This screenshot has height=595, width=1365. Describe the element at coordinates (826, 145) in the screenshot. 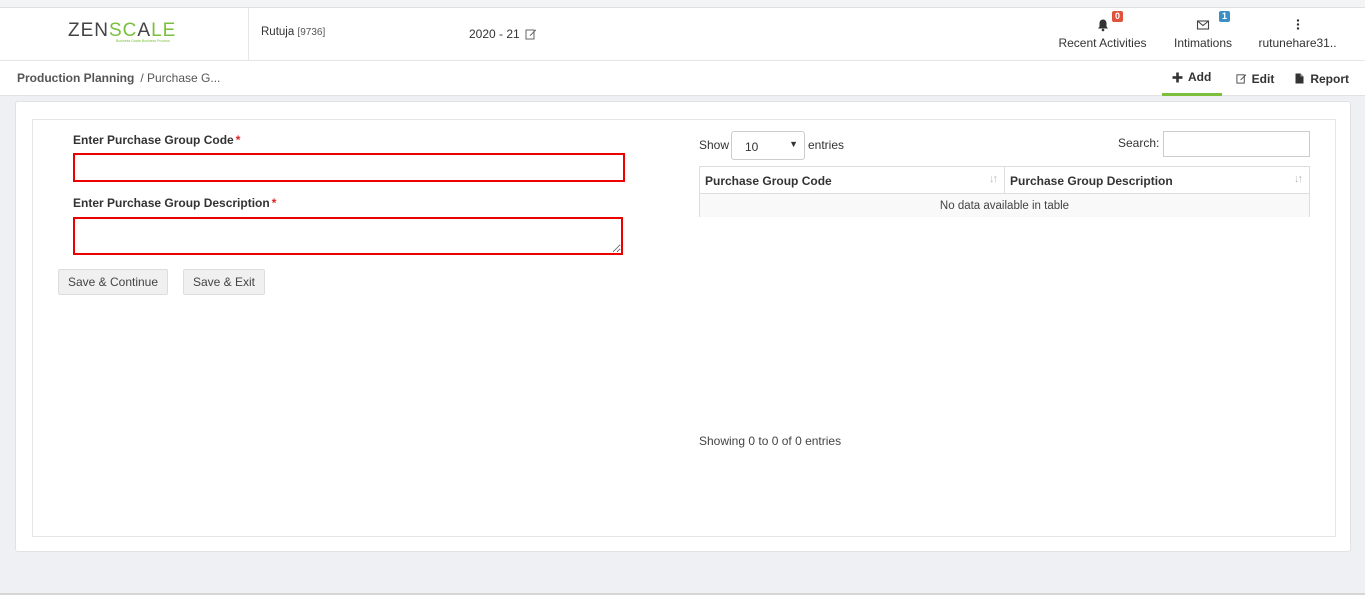

I see `entries-label: entries` at that location.